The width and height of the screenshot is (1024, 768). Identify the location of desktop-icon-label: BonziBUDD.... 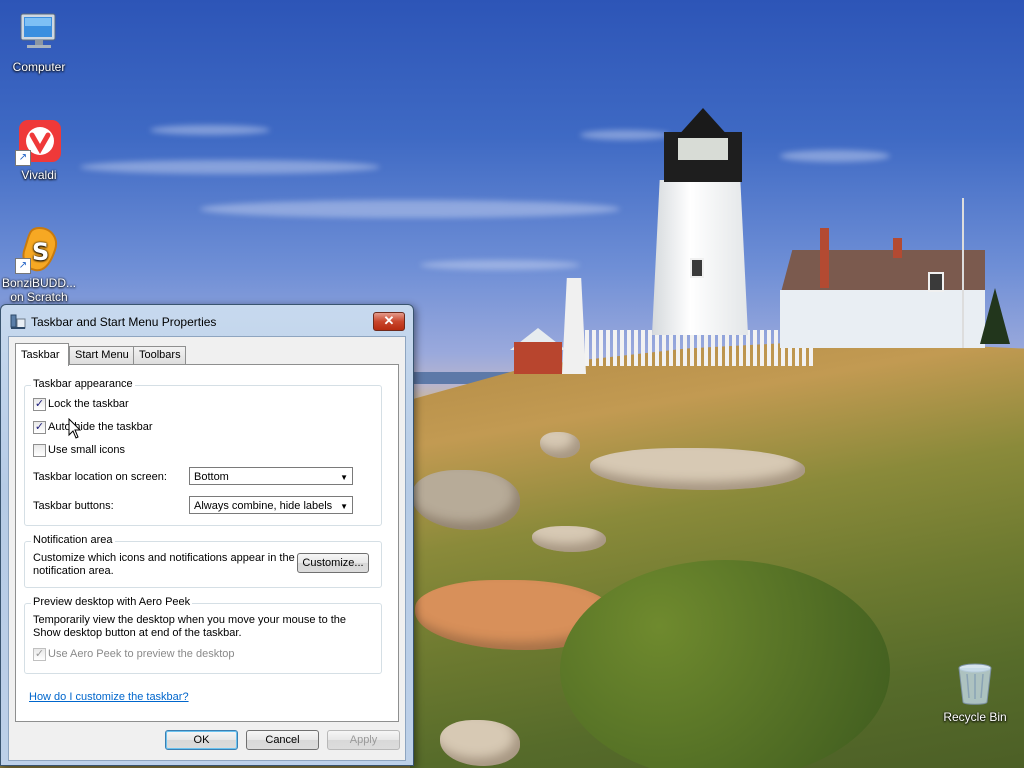
(39, 283).